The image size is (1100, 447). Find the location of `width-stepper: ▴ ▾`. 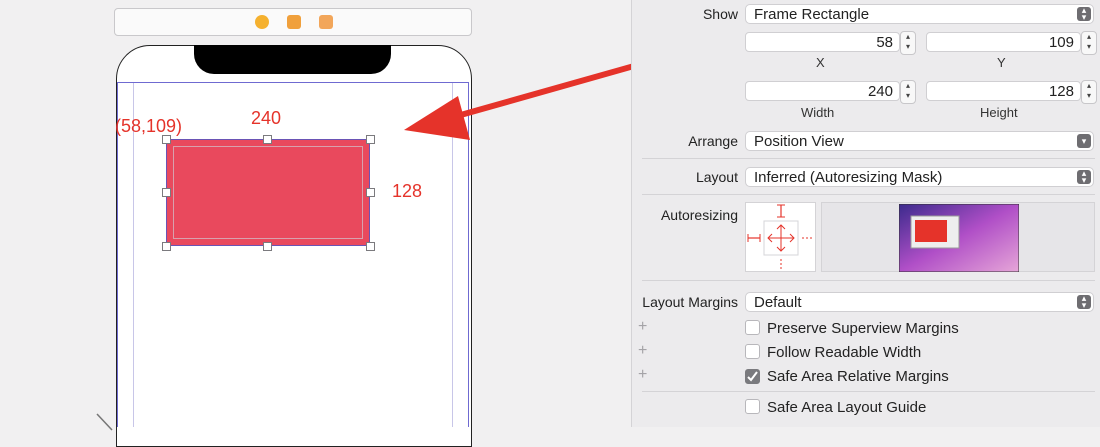

width-stepper: ▴ ▾ is located at coordinates (908, 92).